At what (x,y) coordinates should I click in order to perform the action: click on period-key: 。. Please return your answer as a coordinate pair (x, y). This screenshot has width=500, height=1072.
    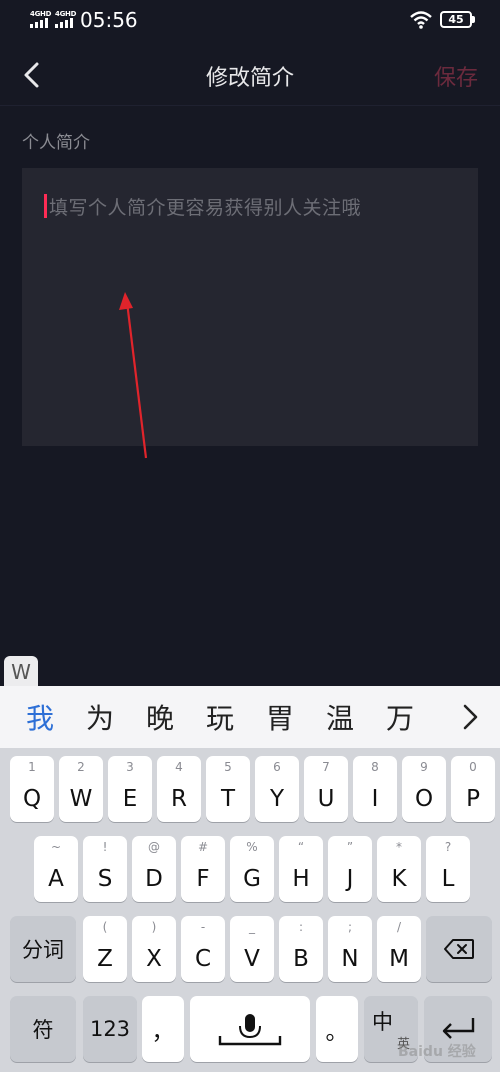
    Looking at the image, I should click on (337, 1029).